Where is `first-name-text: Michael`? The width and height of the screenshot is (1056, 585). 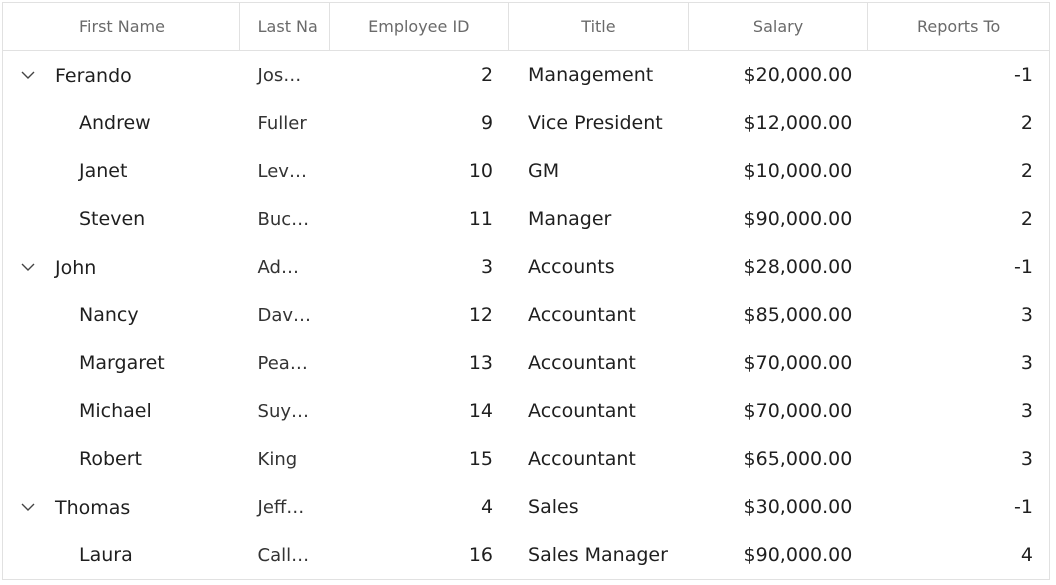 first-name-text: Michael is located at coordinates (115, 411).